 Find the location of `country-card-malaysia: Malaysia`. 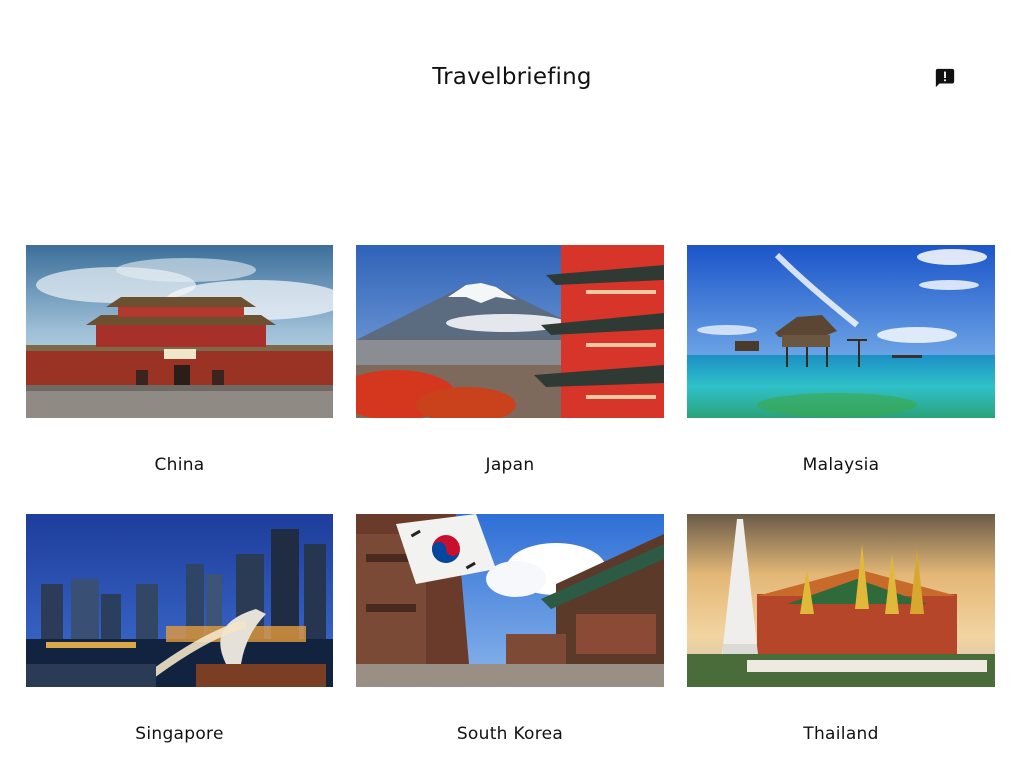

country-card-malaysia: Malaysia is located at coordinates (841, 379).